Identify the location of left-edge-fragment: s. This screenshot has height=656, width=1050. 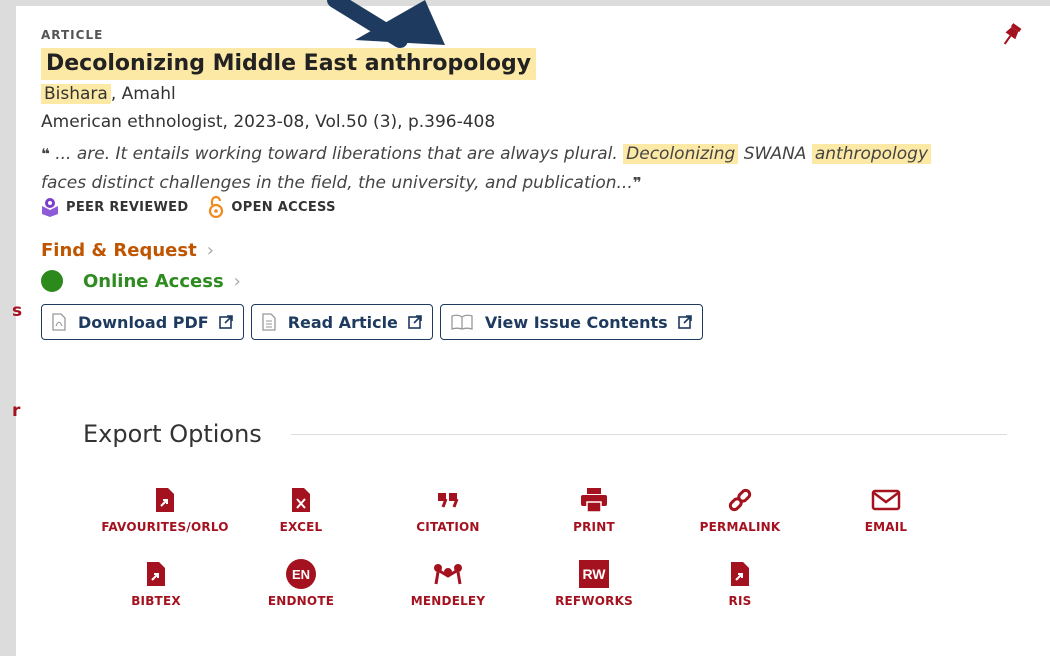
(17, 311).